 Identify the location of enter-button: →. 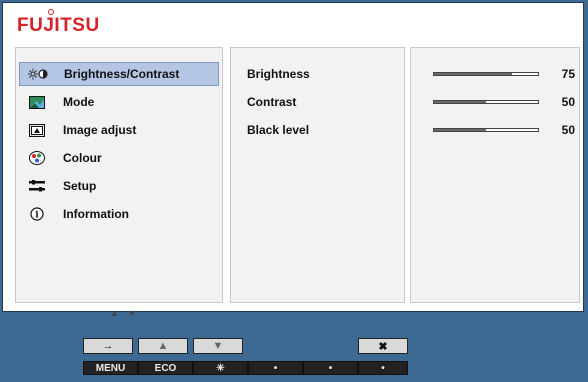
(108, 346).